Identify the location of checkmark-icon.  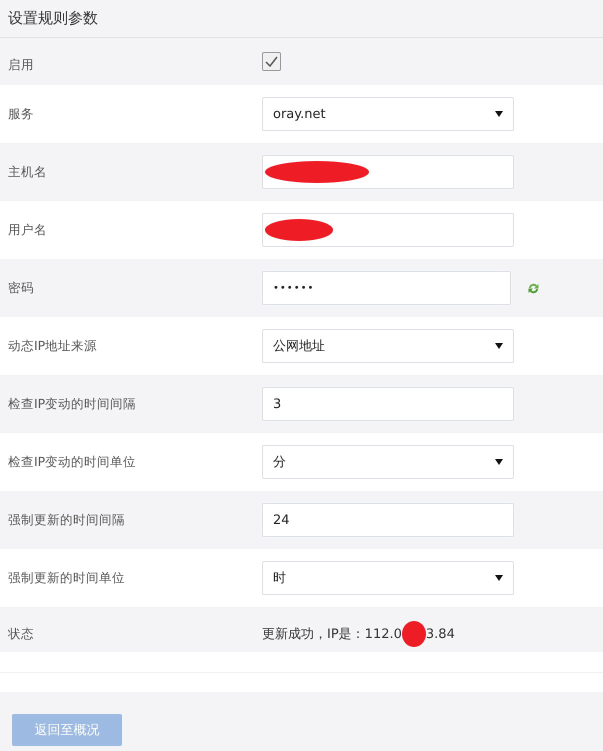
(271, 61).